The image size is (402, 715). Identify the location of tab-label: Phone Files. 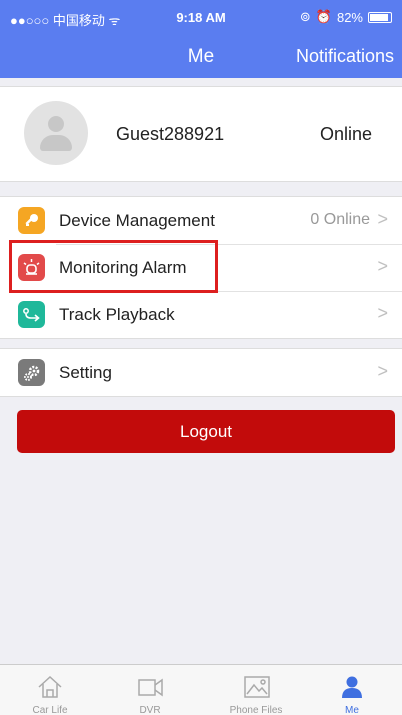
(256, 710).